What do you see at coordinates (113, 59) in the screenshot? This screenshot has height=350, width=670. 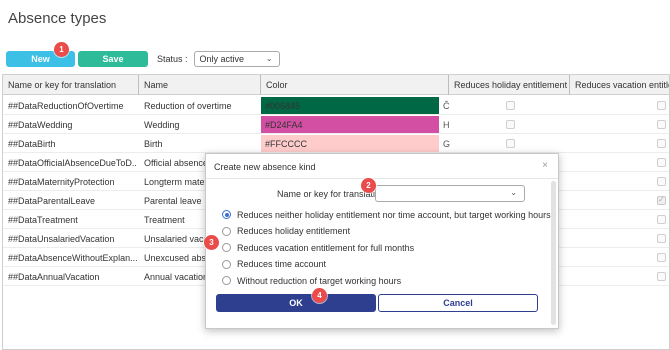 I see `save-button: Save` at bounding box center [113, 59].